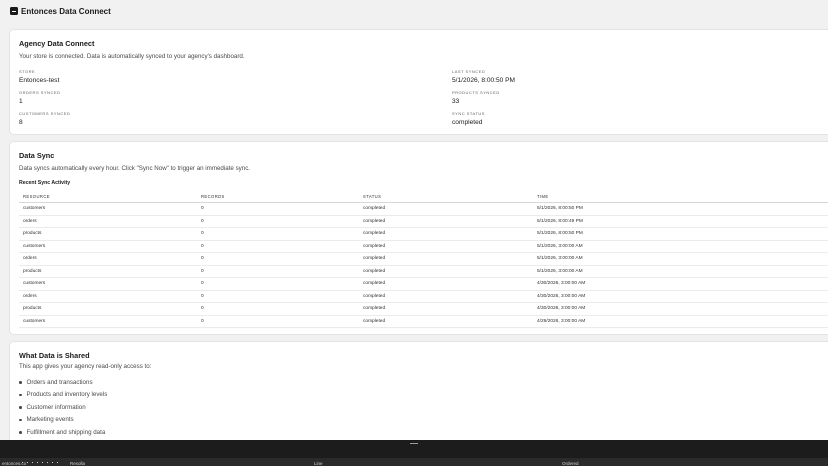 The height and width of the screenshot is (466, 828). I want to click on bottom-dots, so click(42, 462).